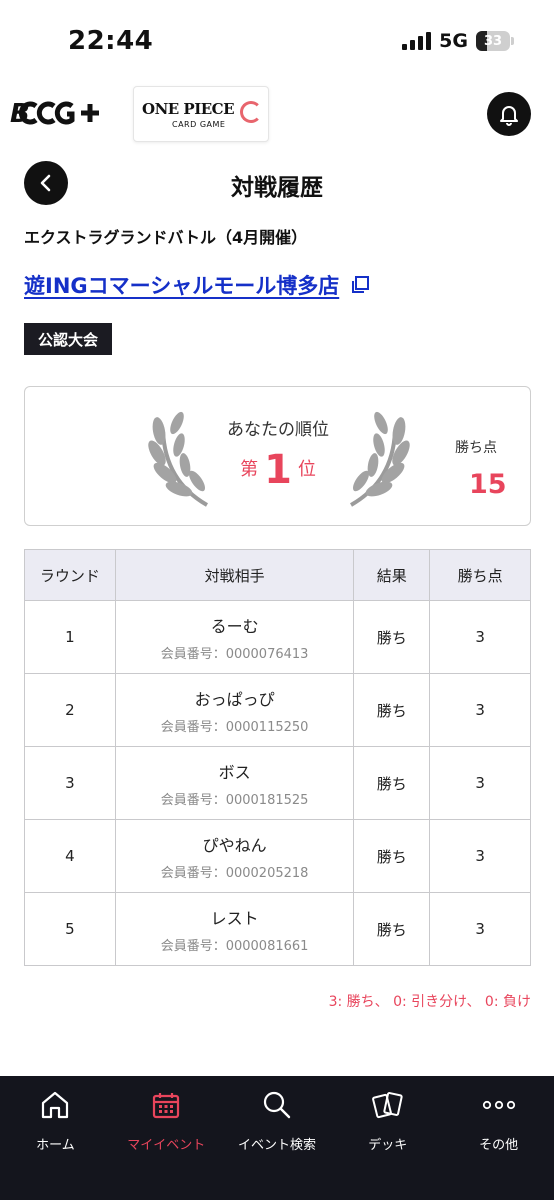 This screenshot has width=554, height=1200. I want to click on opponent-cell: レスト 会員番号：0000081661, so click(234, 929).